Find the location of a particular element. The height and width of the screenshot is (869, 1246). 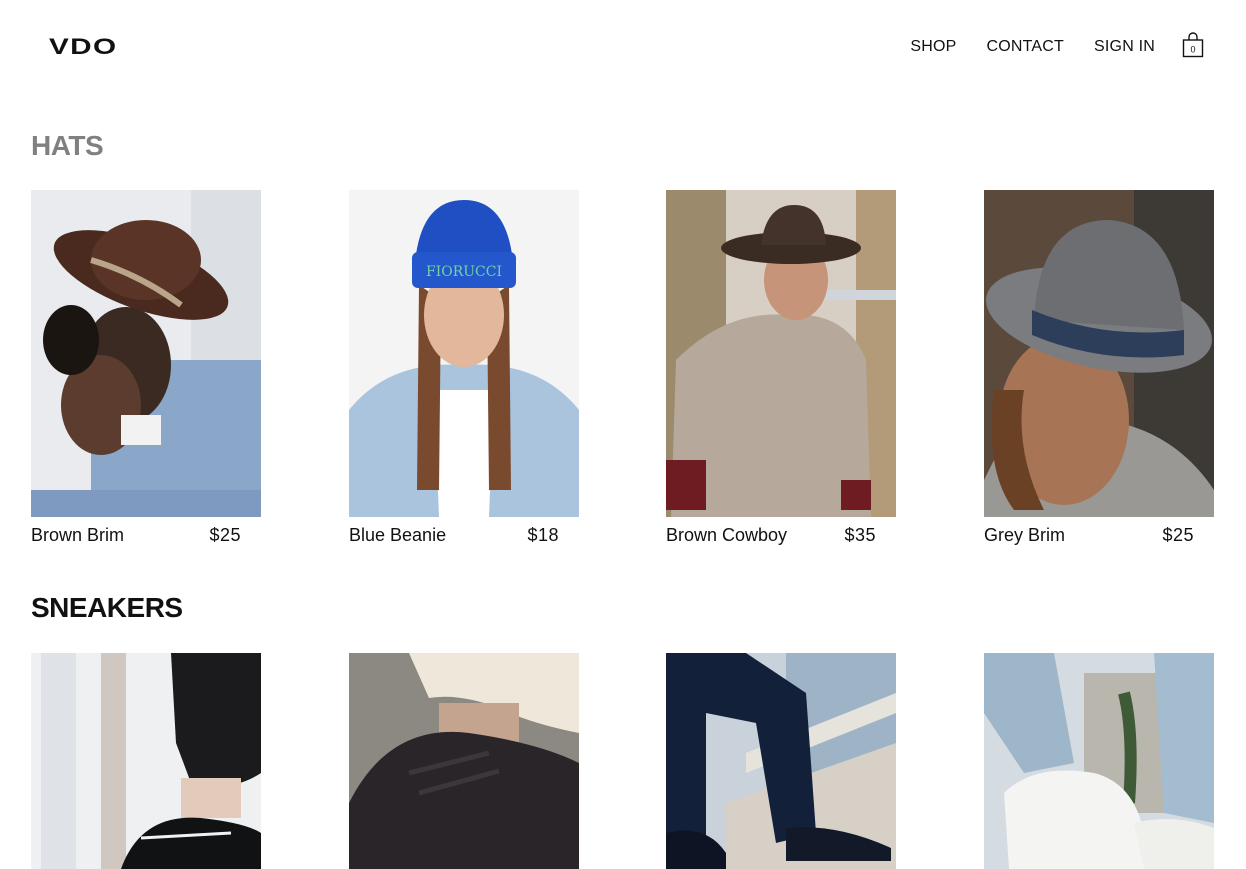

section-title-hats: HATS is located at coordinates (67, 146).